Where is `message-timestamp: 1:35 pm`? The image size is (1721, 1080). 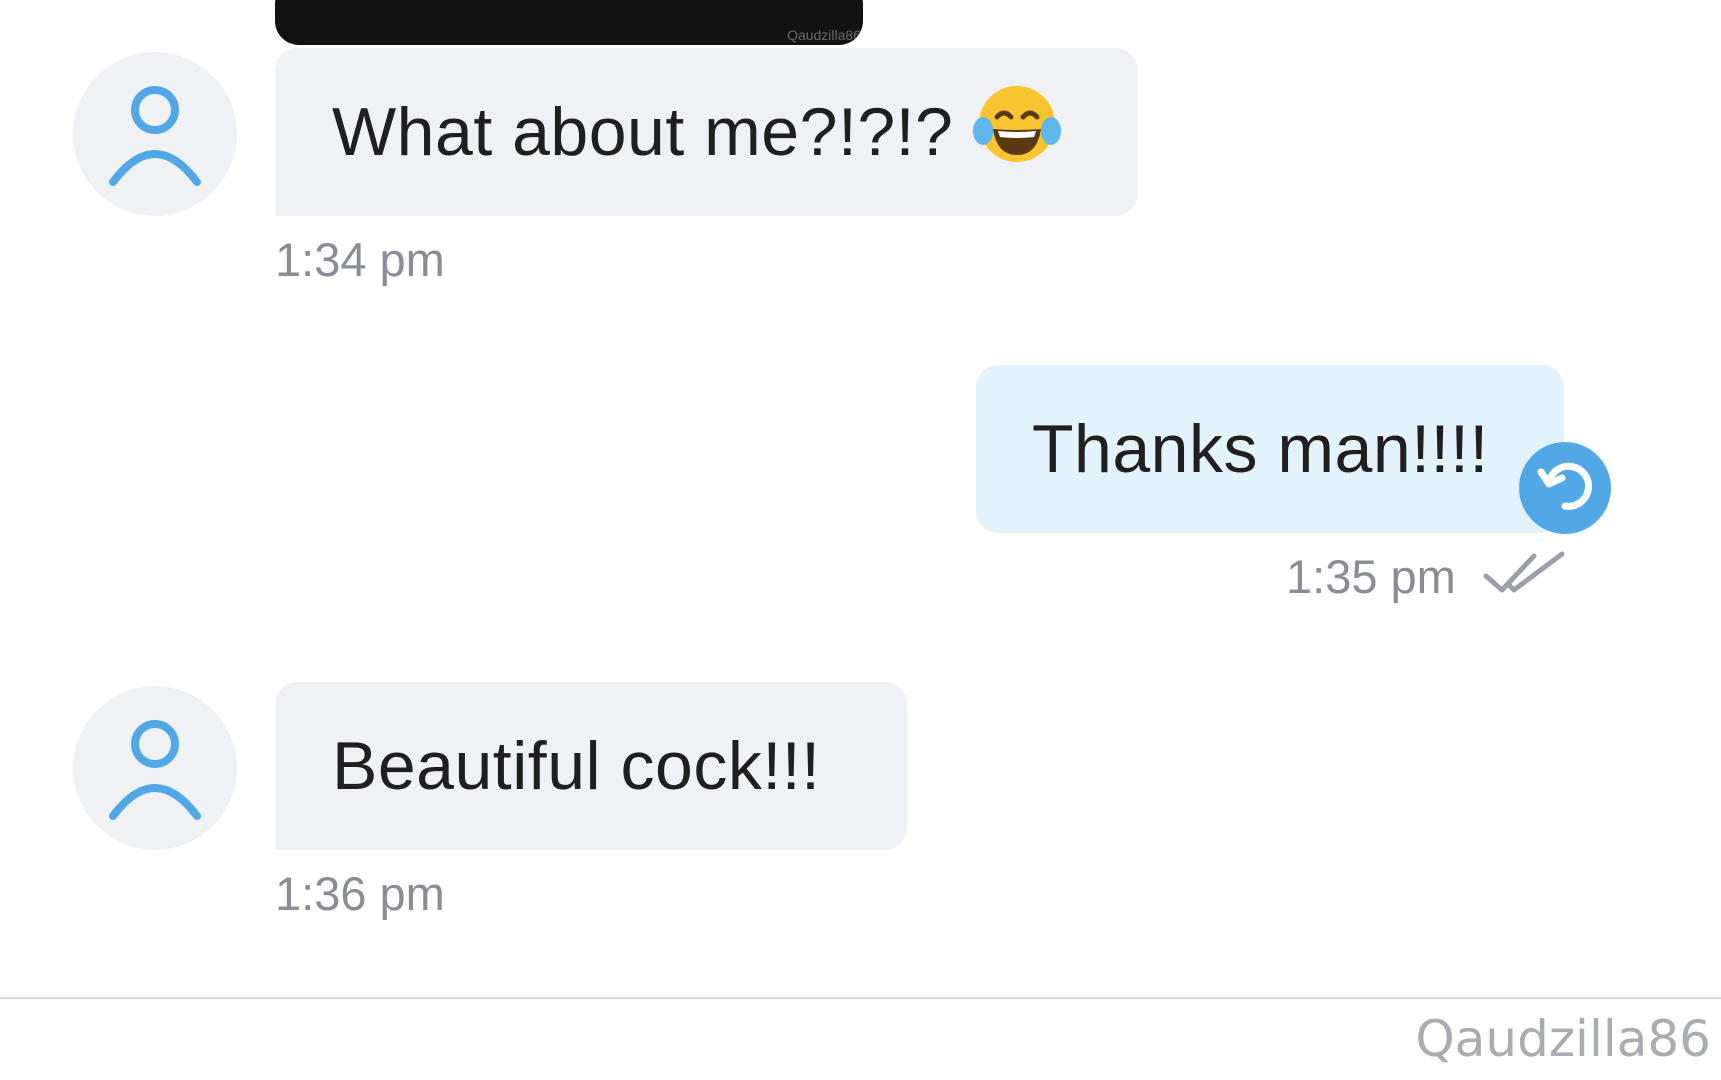
message-timestamp: 1:35 pm is located at coordinates (1371, 576).